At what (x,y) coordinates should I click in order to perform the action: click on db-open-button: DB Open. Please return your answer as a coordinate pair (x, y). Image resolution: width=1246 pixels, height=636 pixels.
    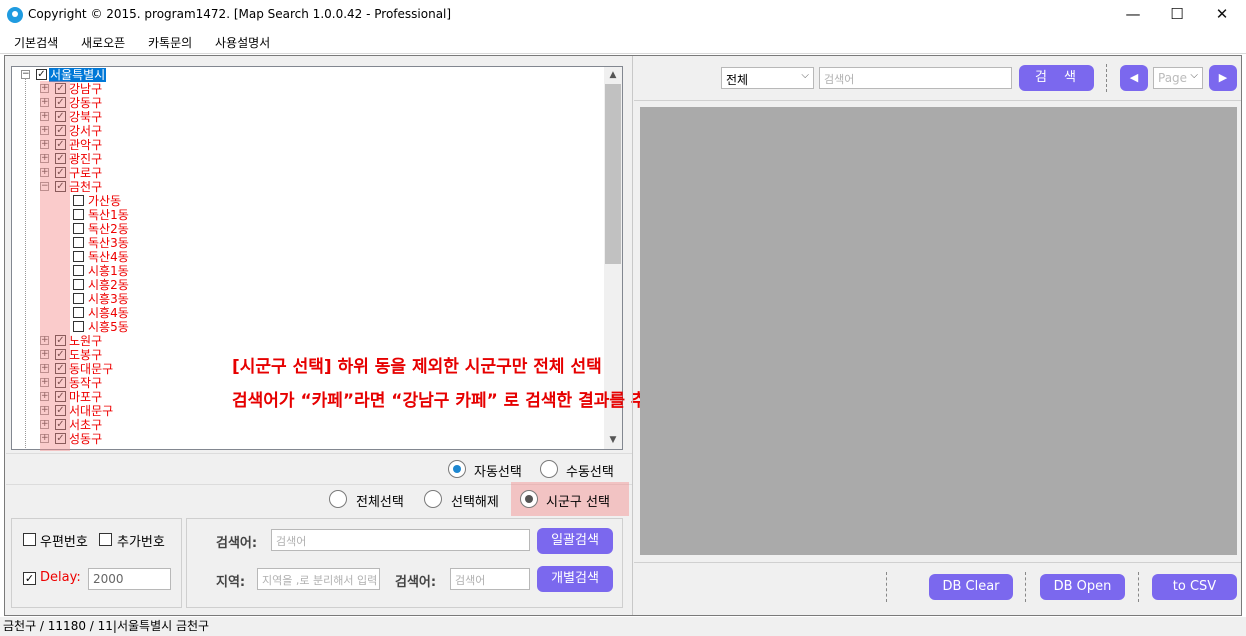
    Looking at the image, I should click on (1082, 587).